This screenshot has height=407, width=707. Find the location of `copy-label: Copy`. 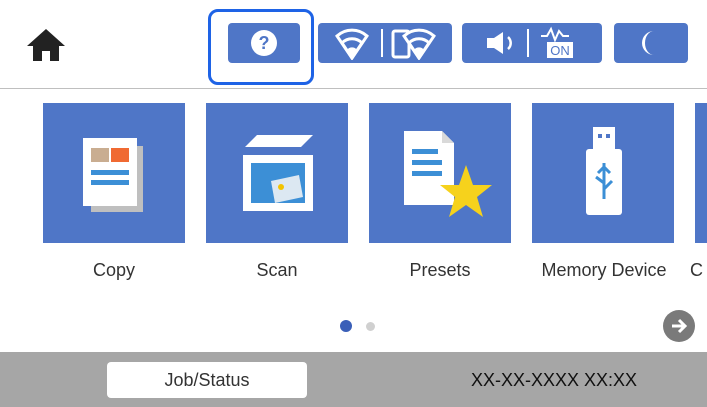

copy-label: Copy is located at coordinates (114, 270).